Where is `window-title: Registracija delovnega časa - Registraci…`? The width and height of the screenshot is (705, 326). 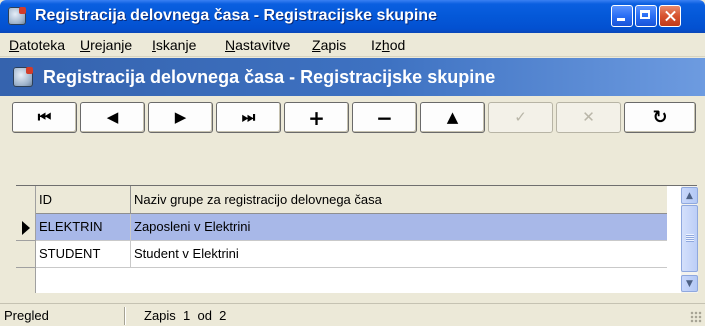
window-title: Registracija delovnega časa - Registraci… is located at coordinates (236, 15).